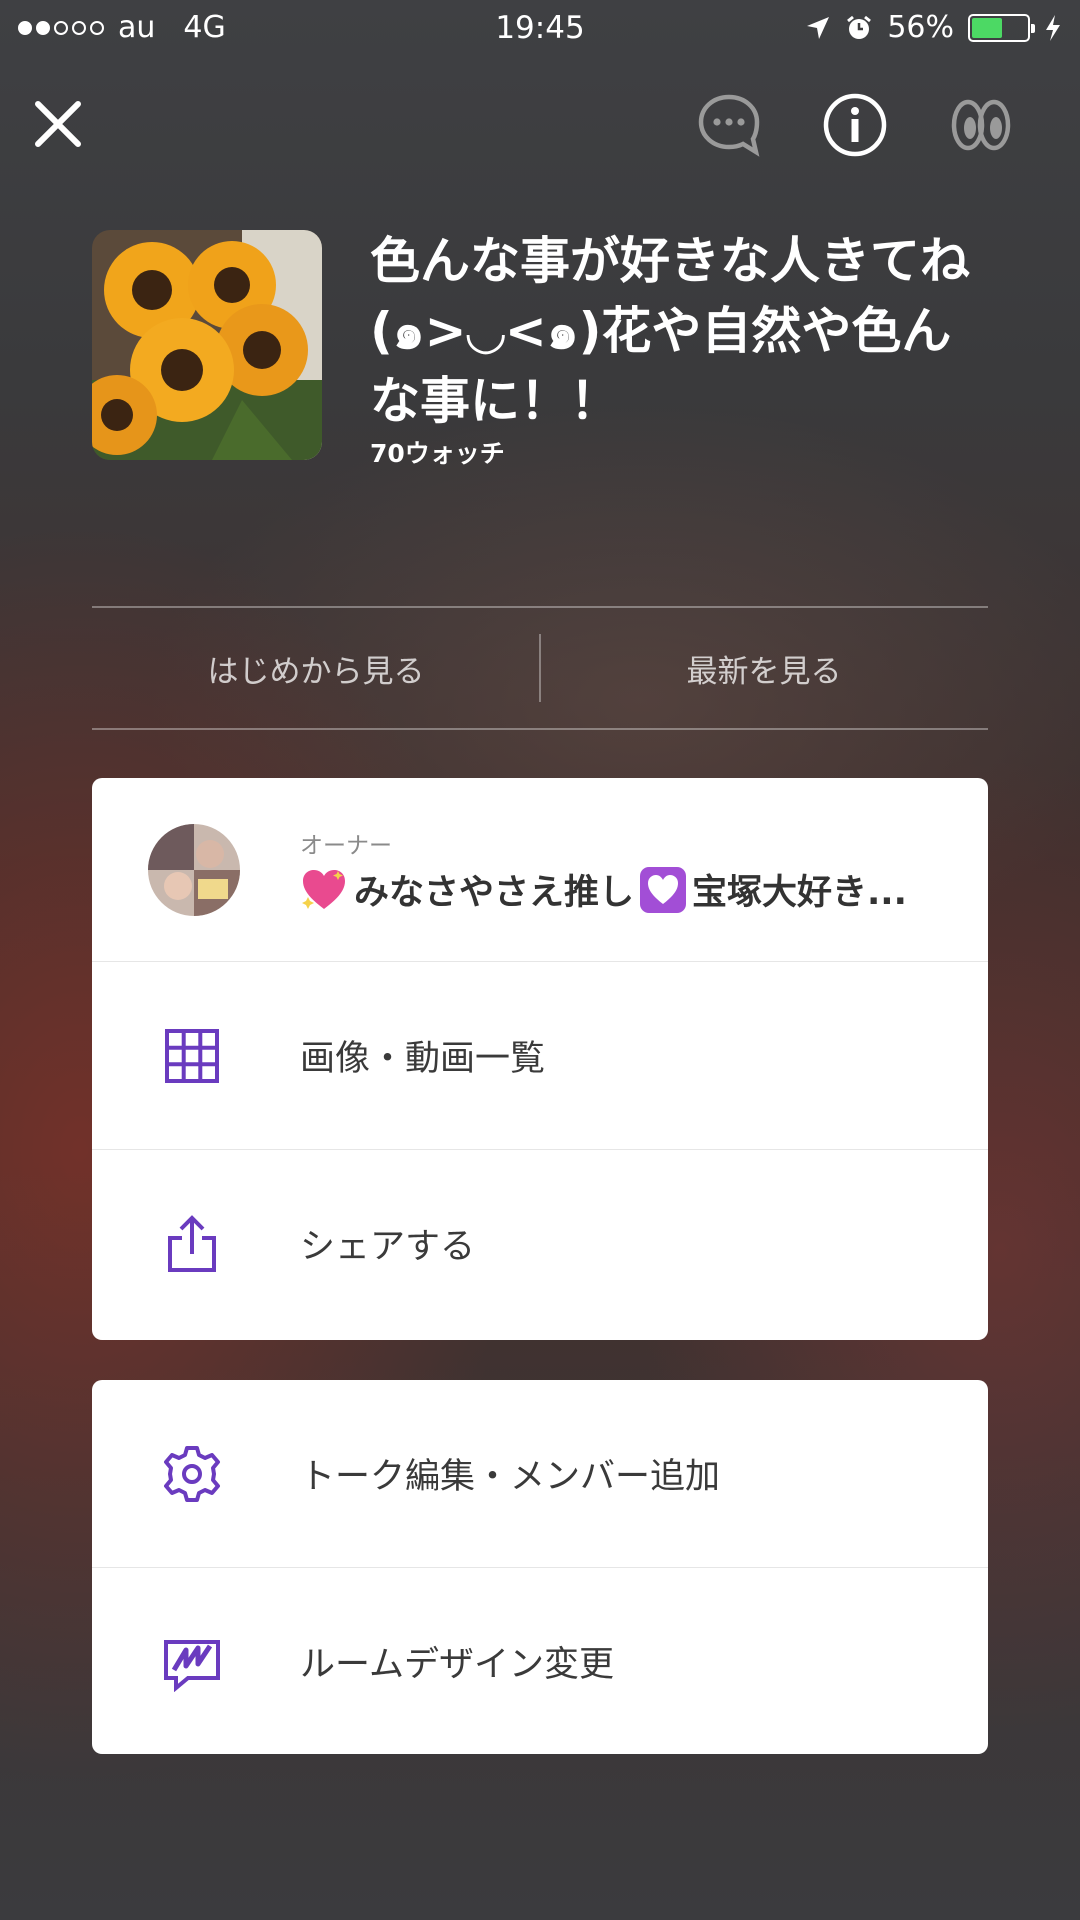  What do you see at coordinates (670, 331) in the screenshot?
I see `room-title: 色んな事が好きな人きてね(๑>◡<๑)花や自然や色んな事に！！` at bounding box center [670, 331].